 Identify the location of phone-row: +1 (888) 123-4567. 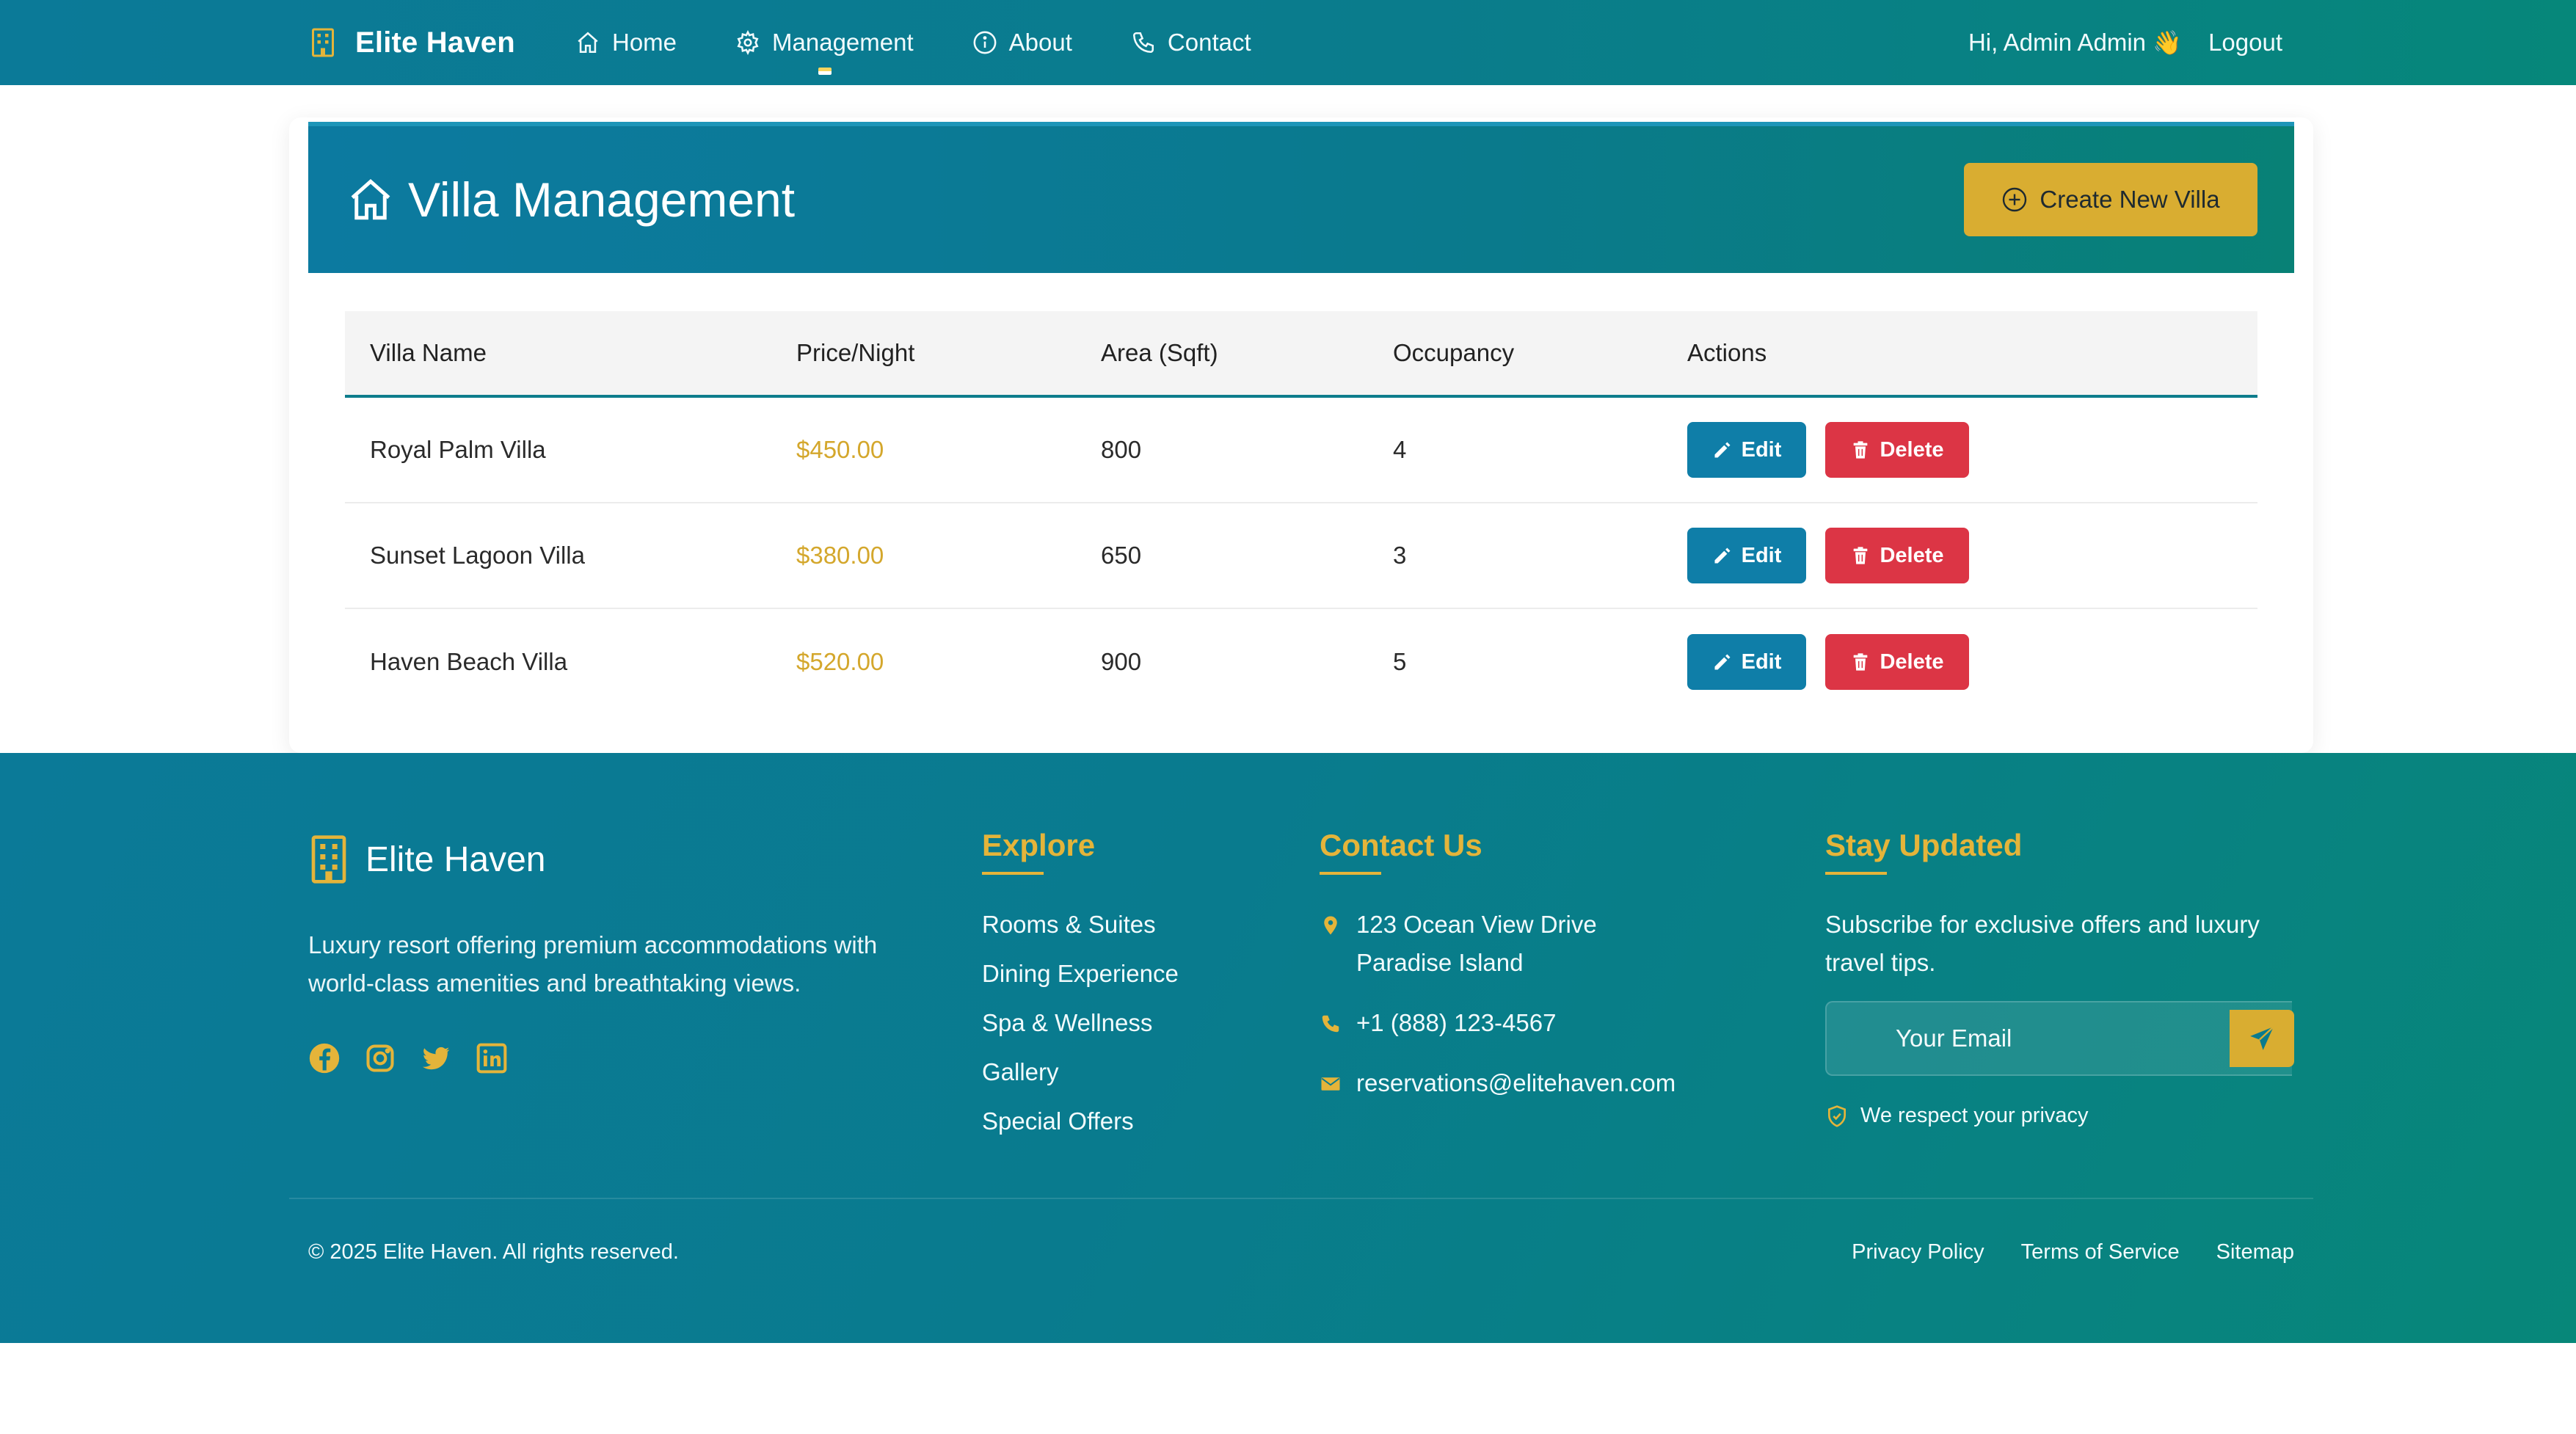
(1498, 1023).